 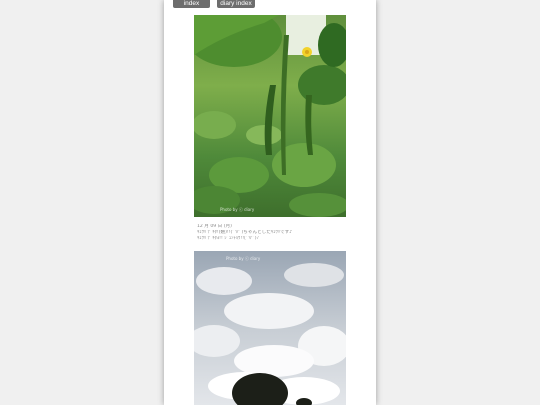 I want to click on sky-photo, so click(x=270, y=328).